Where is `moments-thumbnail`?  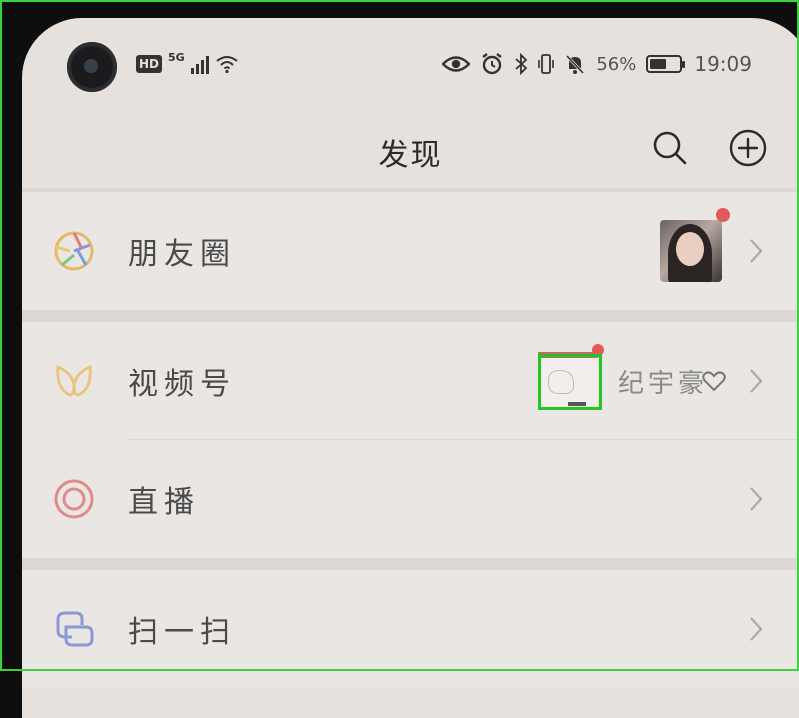
moments-thumbnail is located at coordinates (691, 251).